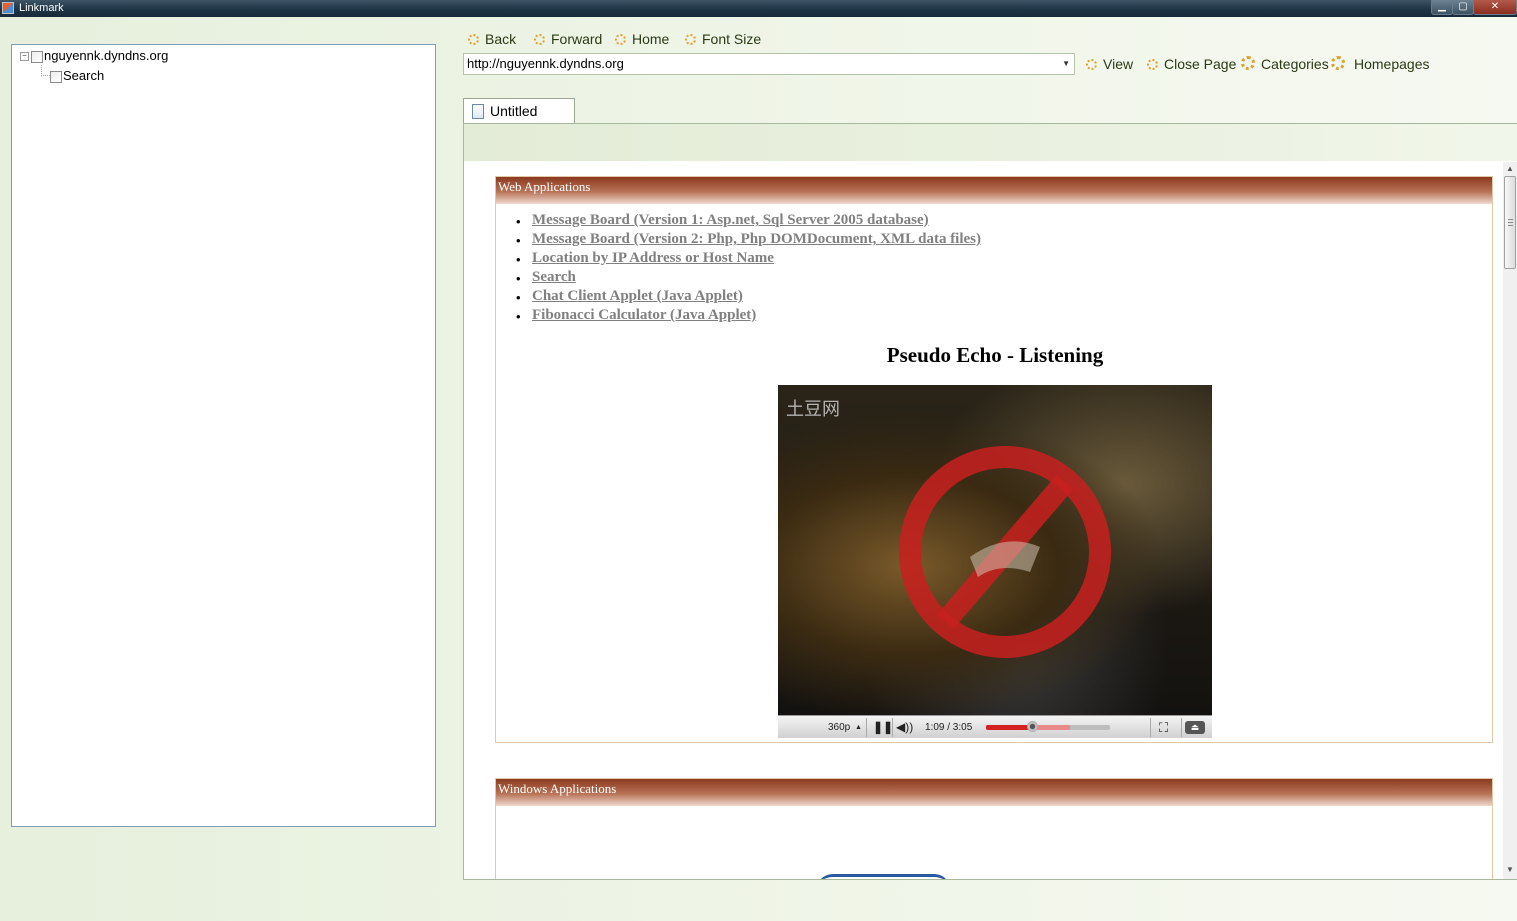 The image size is (1517, 921). Describe the element at coordinates (106, 55) in the screenshot. I see `tree-node-label: nguyennk.dyndns.org` at that location.